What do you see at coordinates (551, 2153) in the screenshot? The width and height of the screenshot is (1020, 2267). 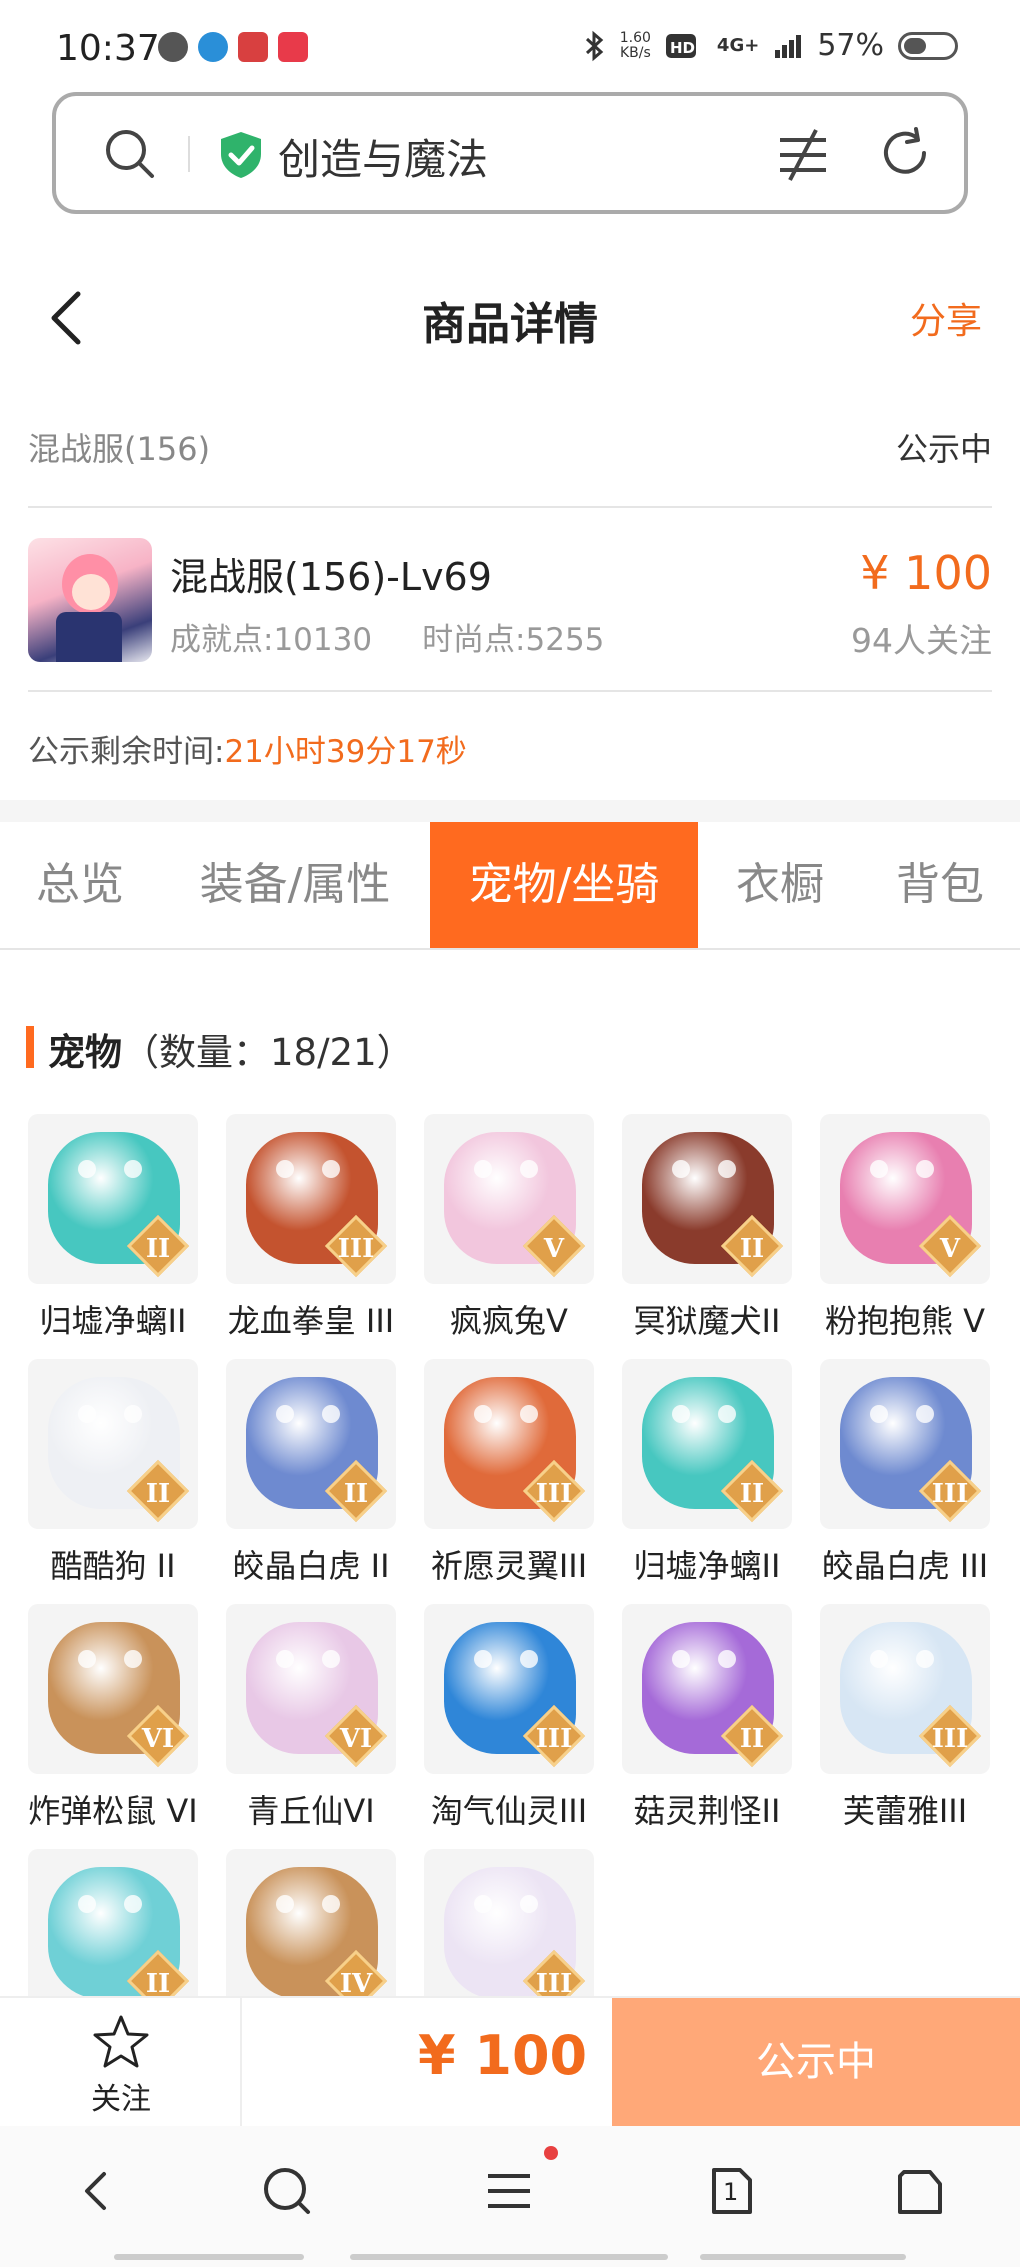 I see `notification-dot` at bounding box center [551, 2153].